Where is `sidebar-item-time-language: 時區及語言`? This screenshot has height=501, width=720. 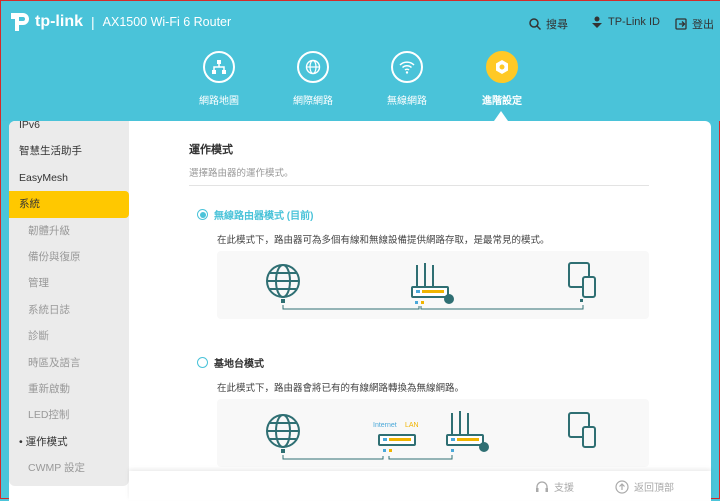 sidebar-item-time-language: 時區及語言 is located at coordinates (69, 363).